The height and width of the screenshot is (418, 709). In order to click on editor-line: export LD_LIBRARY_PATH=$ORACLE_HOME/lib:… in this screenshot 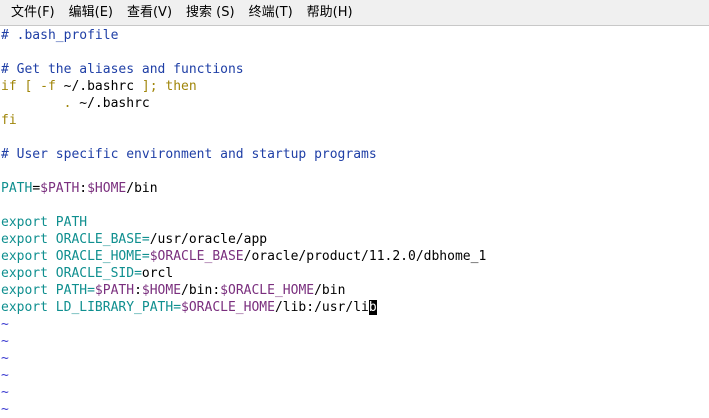, I will do `click(355, 307)`.